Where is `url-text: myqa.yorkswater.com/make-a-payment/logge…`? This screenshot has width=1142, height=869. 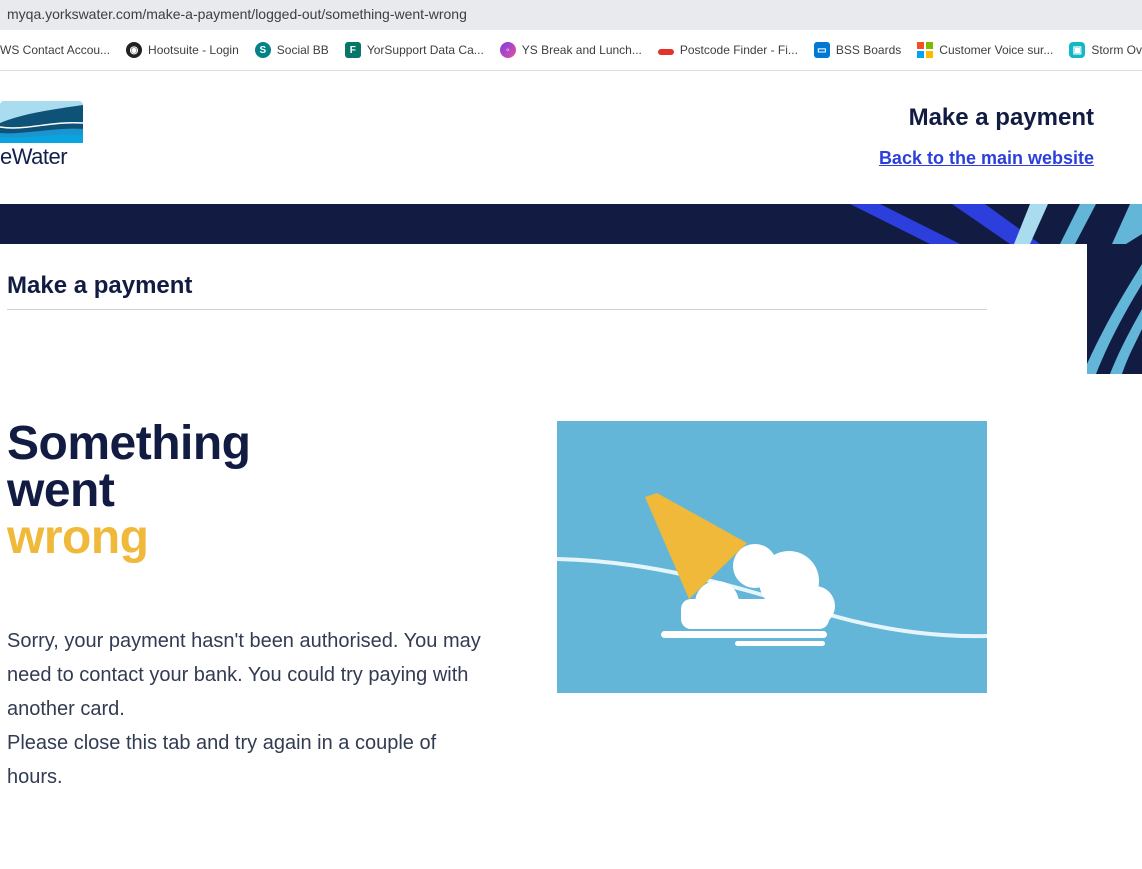
url-text: myqa.yorkswater.com/make-a-payment/logge… is located at coordinates (237, 14).